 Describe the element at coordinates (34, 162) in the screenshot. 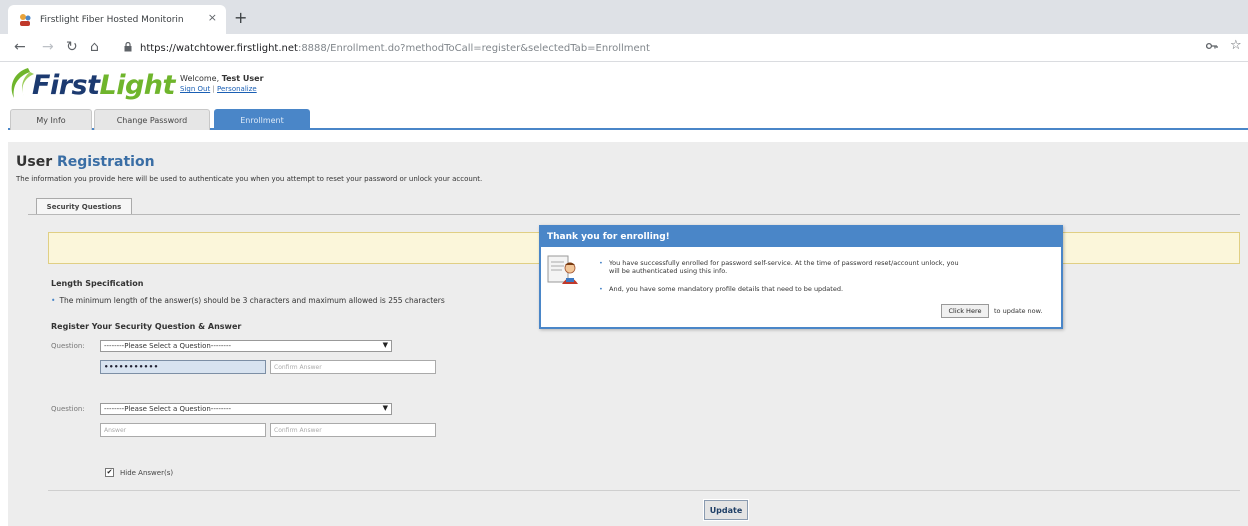

I see `page-title-user: User` at that location.